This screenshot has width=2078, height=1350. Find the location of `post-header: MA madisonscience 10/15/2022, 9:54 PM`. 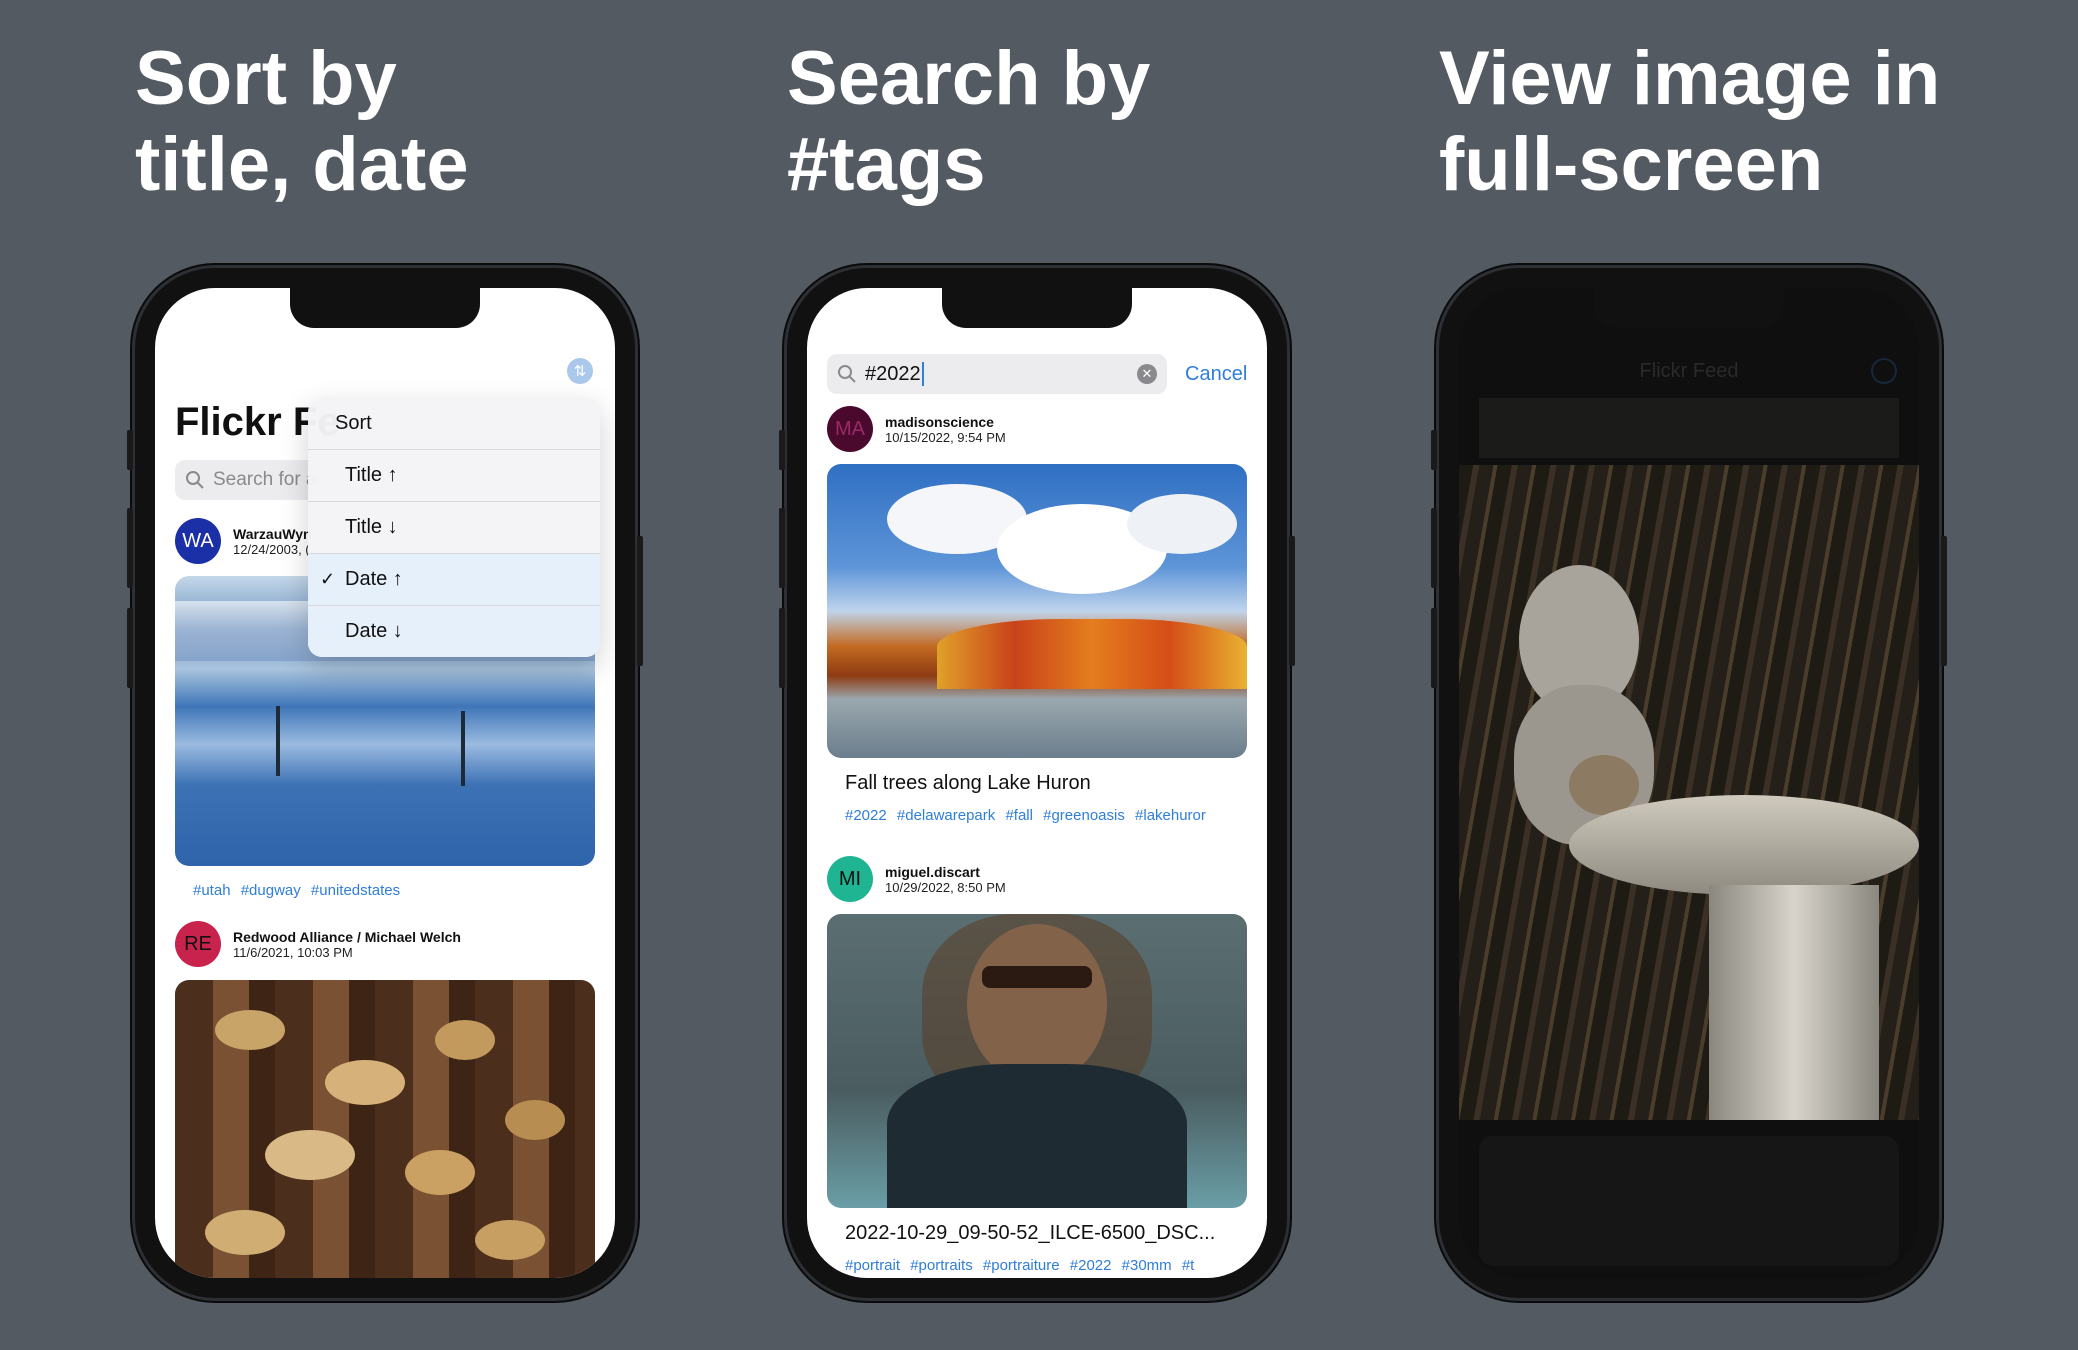

post-header: MA madisonscience 10/15/2022, 9:54 PM is located at coordinates (916, 429).